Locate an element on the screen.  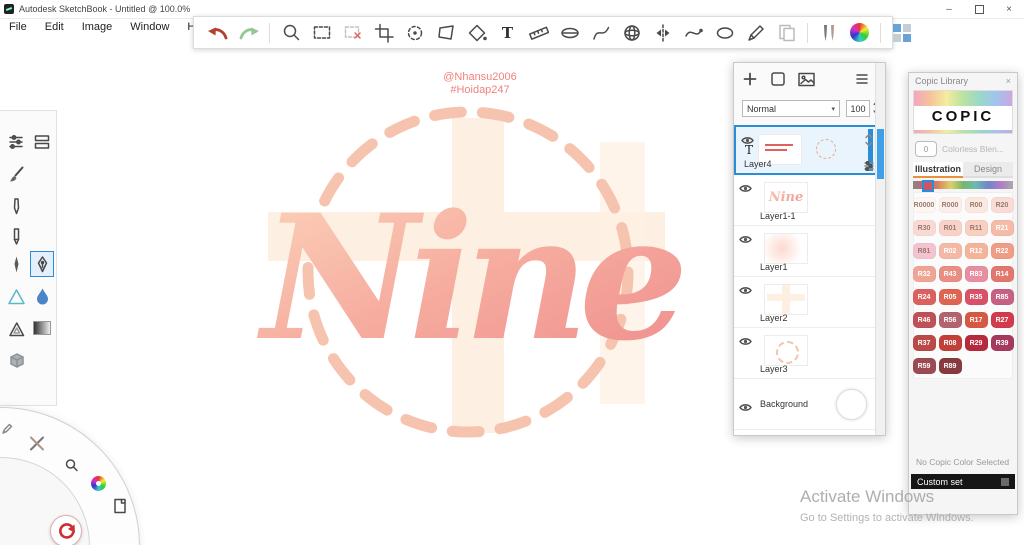
copic-swatch: R29 is located at coordinates (976, 343).